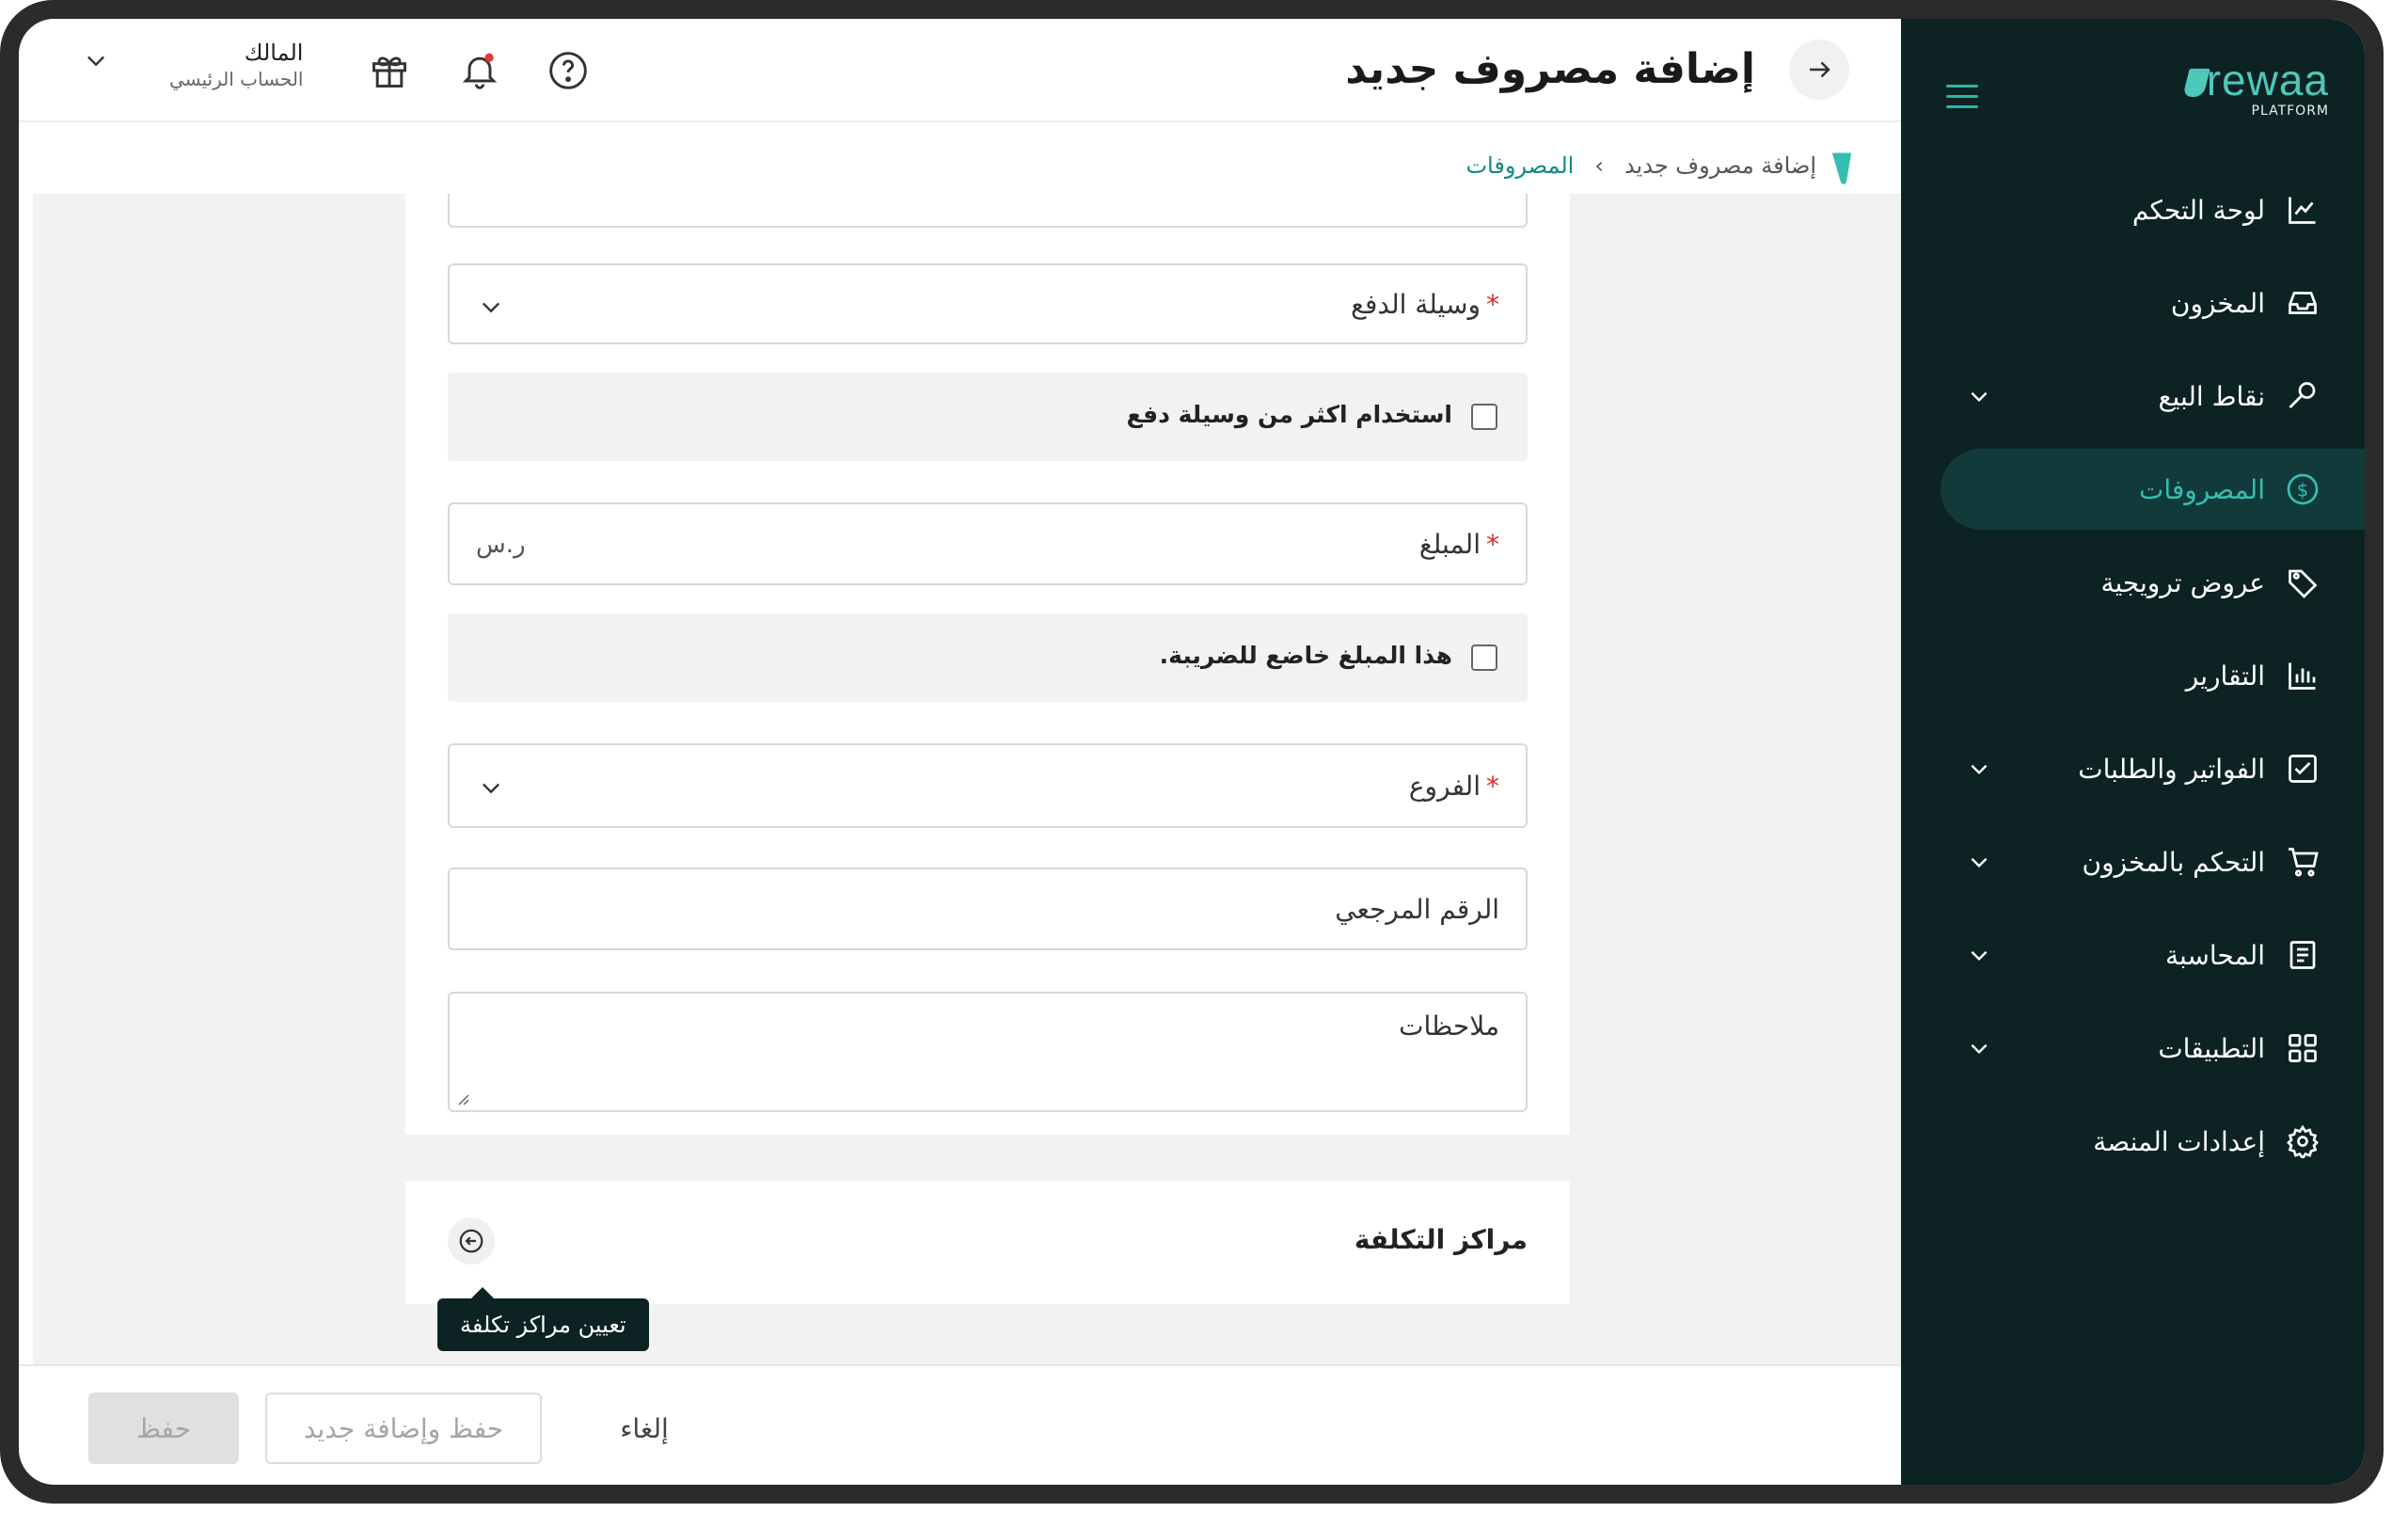 Image resolution: width=2408 pixels, height=1528 pixels. What do you see at coordinates (2303, 1048) in the screenshot?
I see `grid-icon` at bounding box center [2303, 1048].